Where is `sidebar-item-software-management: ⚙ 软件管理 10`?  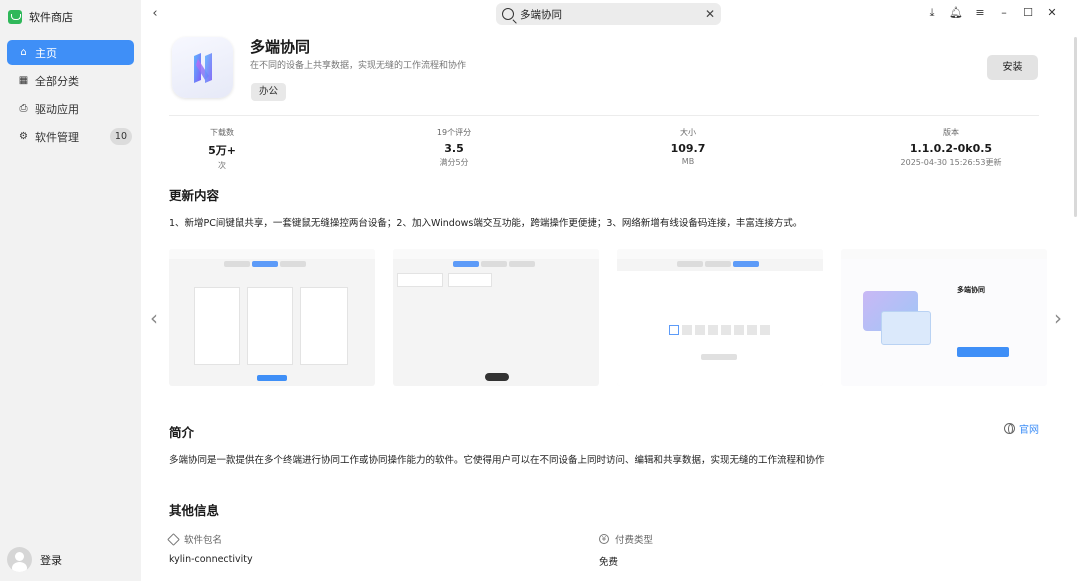 sidebar-item-software-management: ⚙ 软件管理 10 is located at coordinates (70, 136).